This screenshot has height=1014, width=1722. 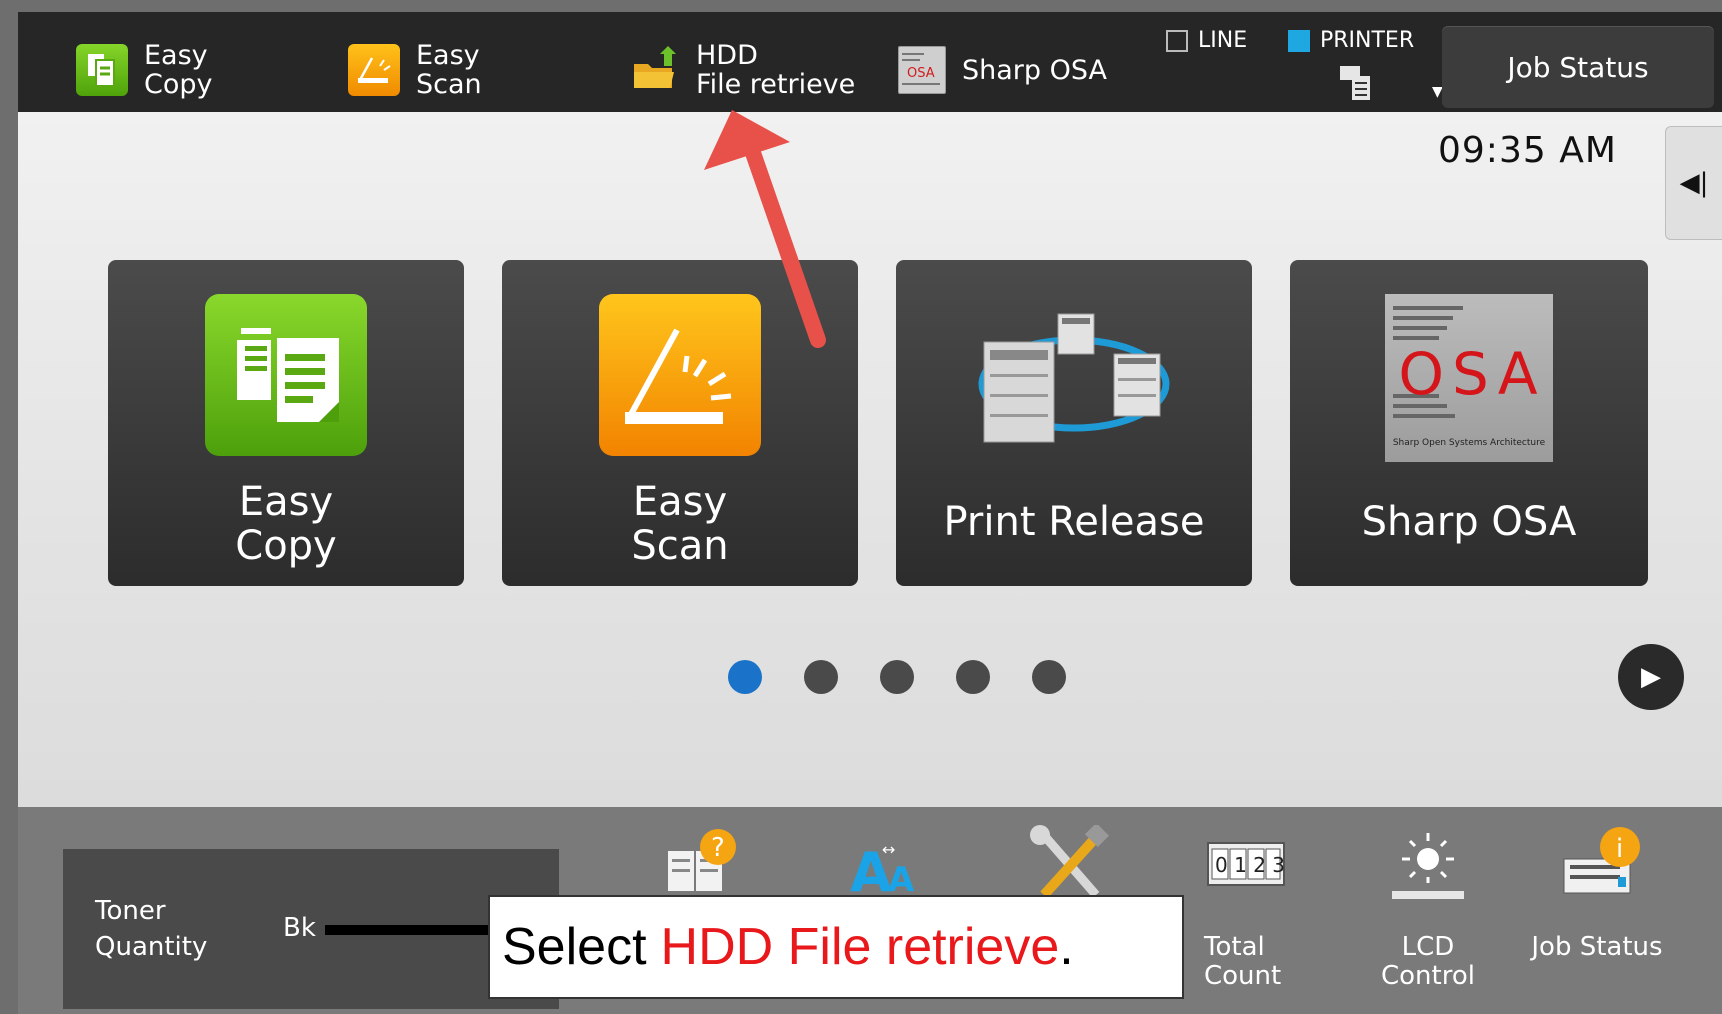 I want to click on side-panel-toggle: ◀|, so click(x=1693, y=183).